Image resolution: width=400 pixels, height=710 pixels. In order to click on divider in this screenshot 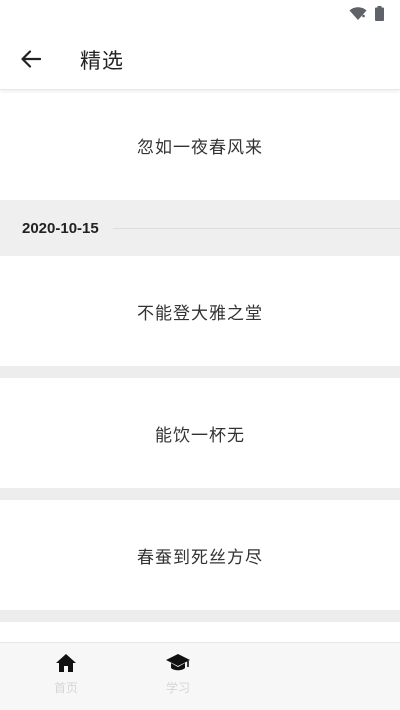, I will do `click(256, 228)`.